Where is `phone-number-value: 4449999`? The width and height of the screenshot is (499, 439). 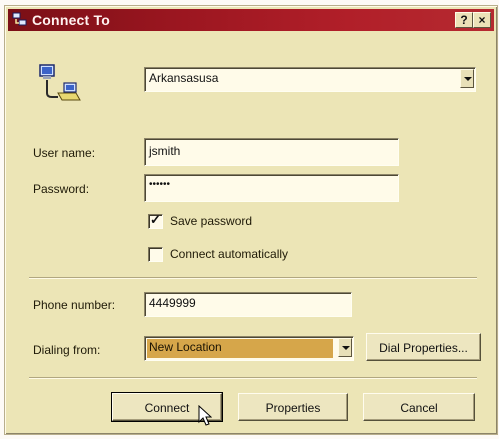
phone-number-value: 4449999 is located at coordinates (172, 303).